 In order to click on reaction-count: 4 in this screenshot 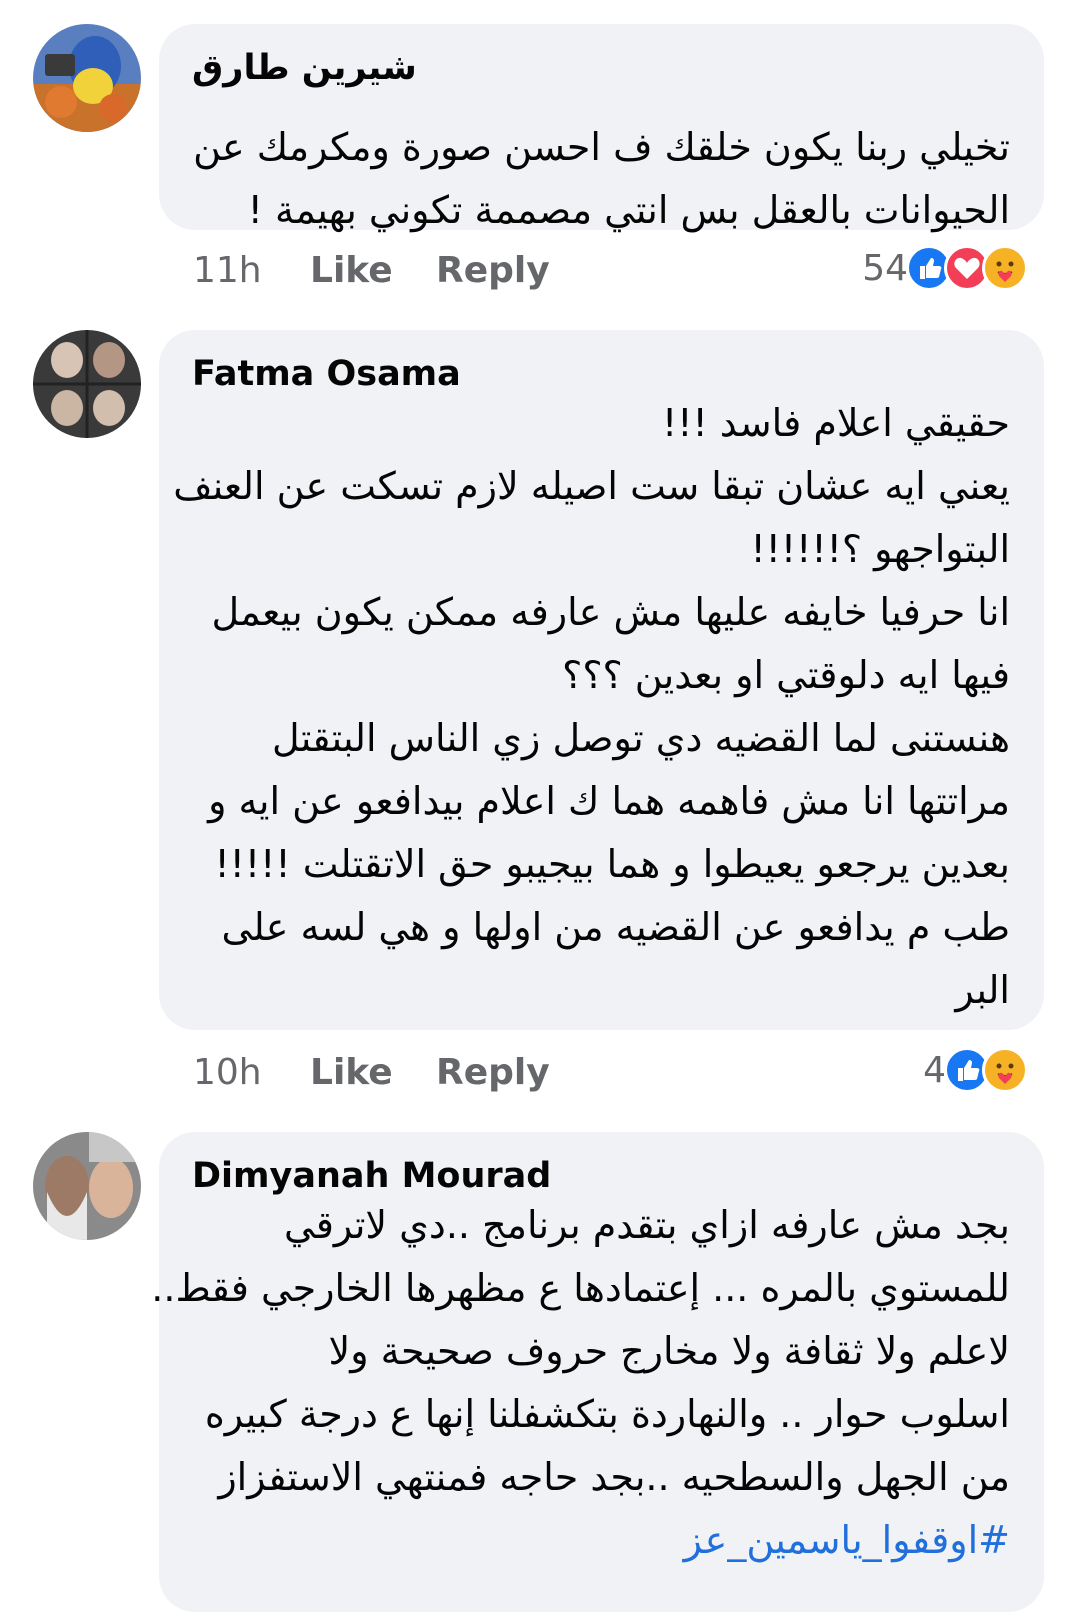, I will do `click(934, 1070)`.